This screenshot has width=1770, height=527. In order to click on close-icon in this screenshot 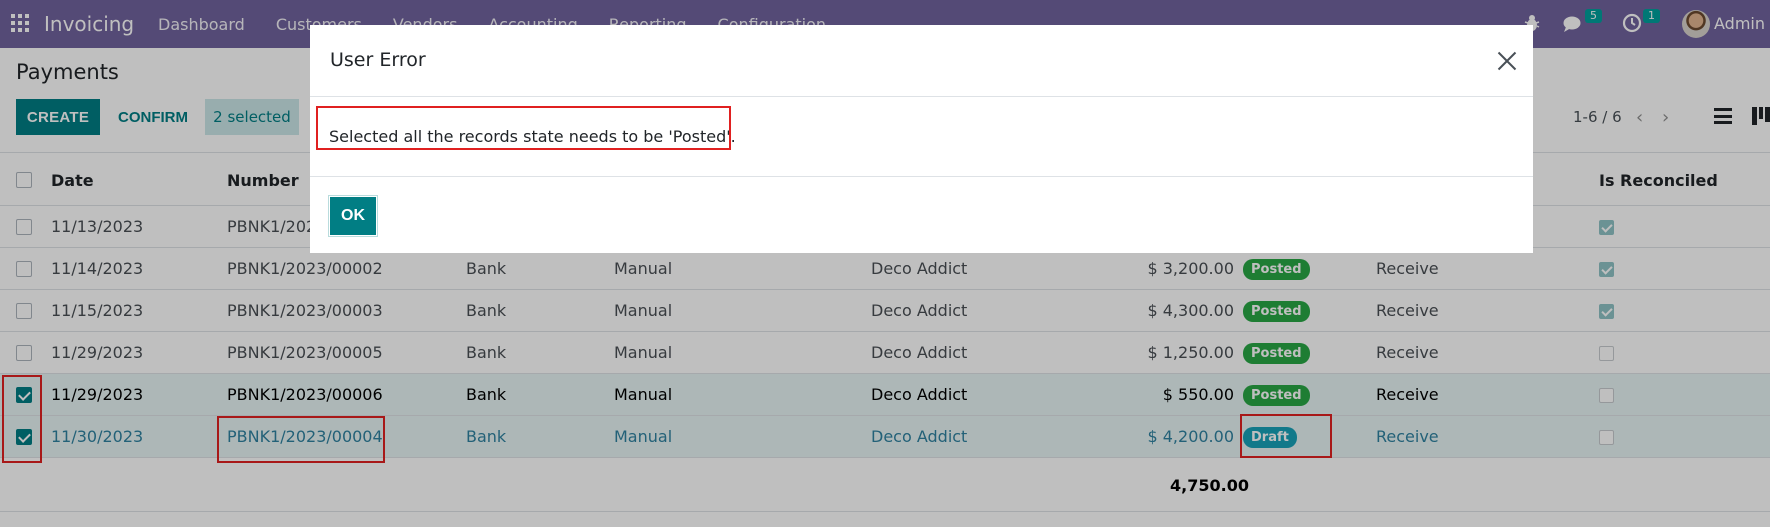, I will do `click(1507, 61)`.